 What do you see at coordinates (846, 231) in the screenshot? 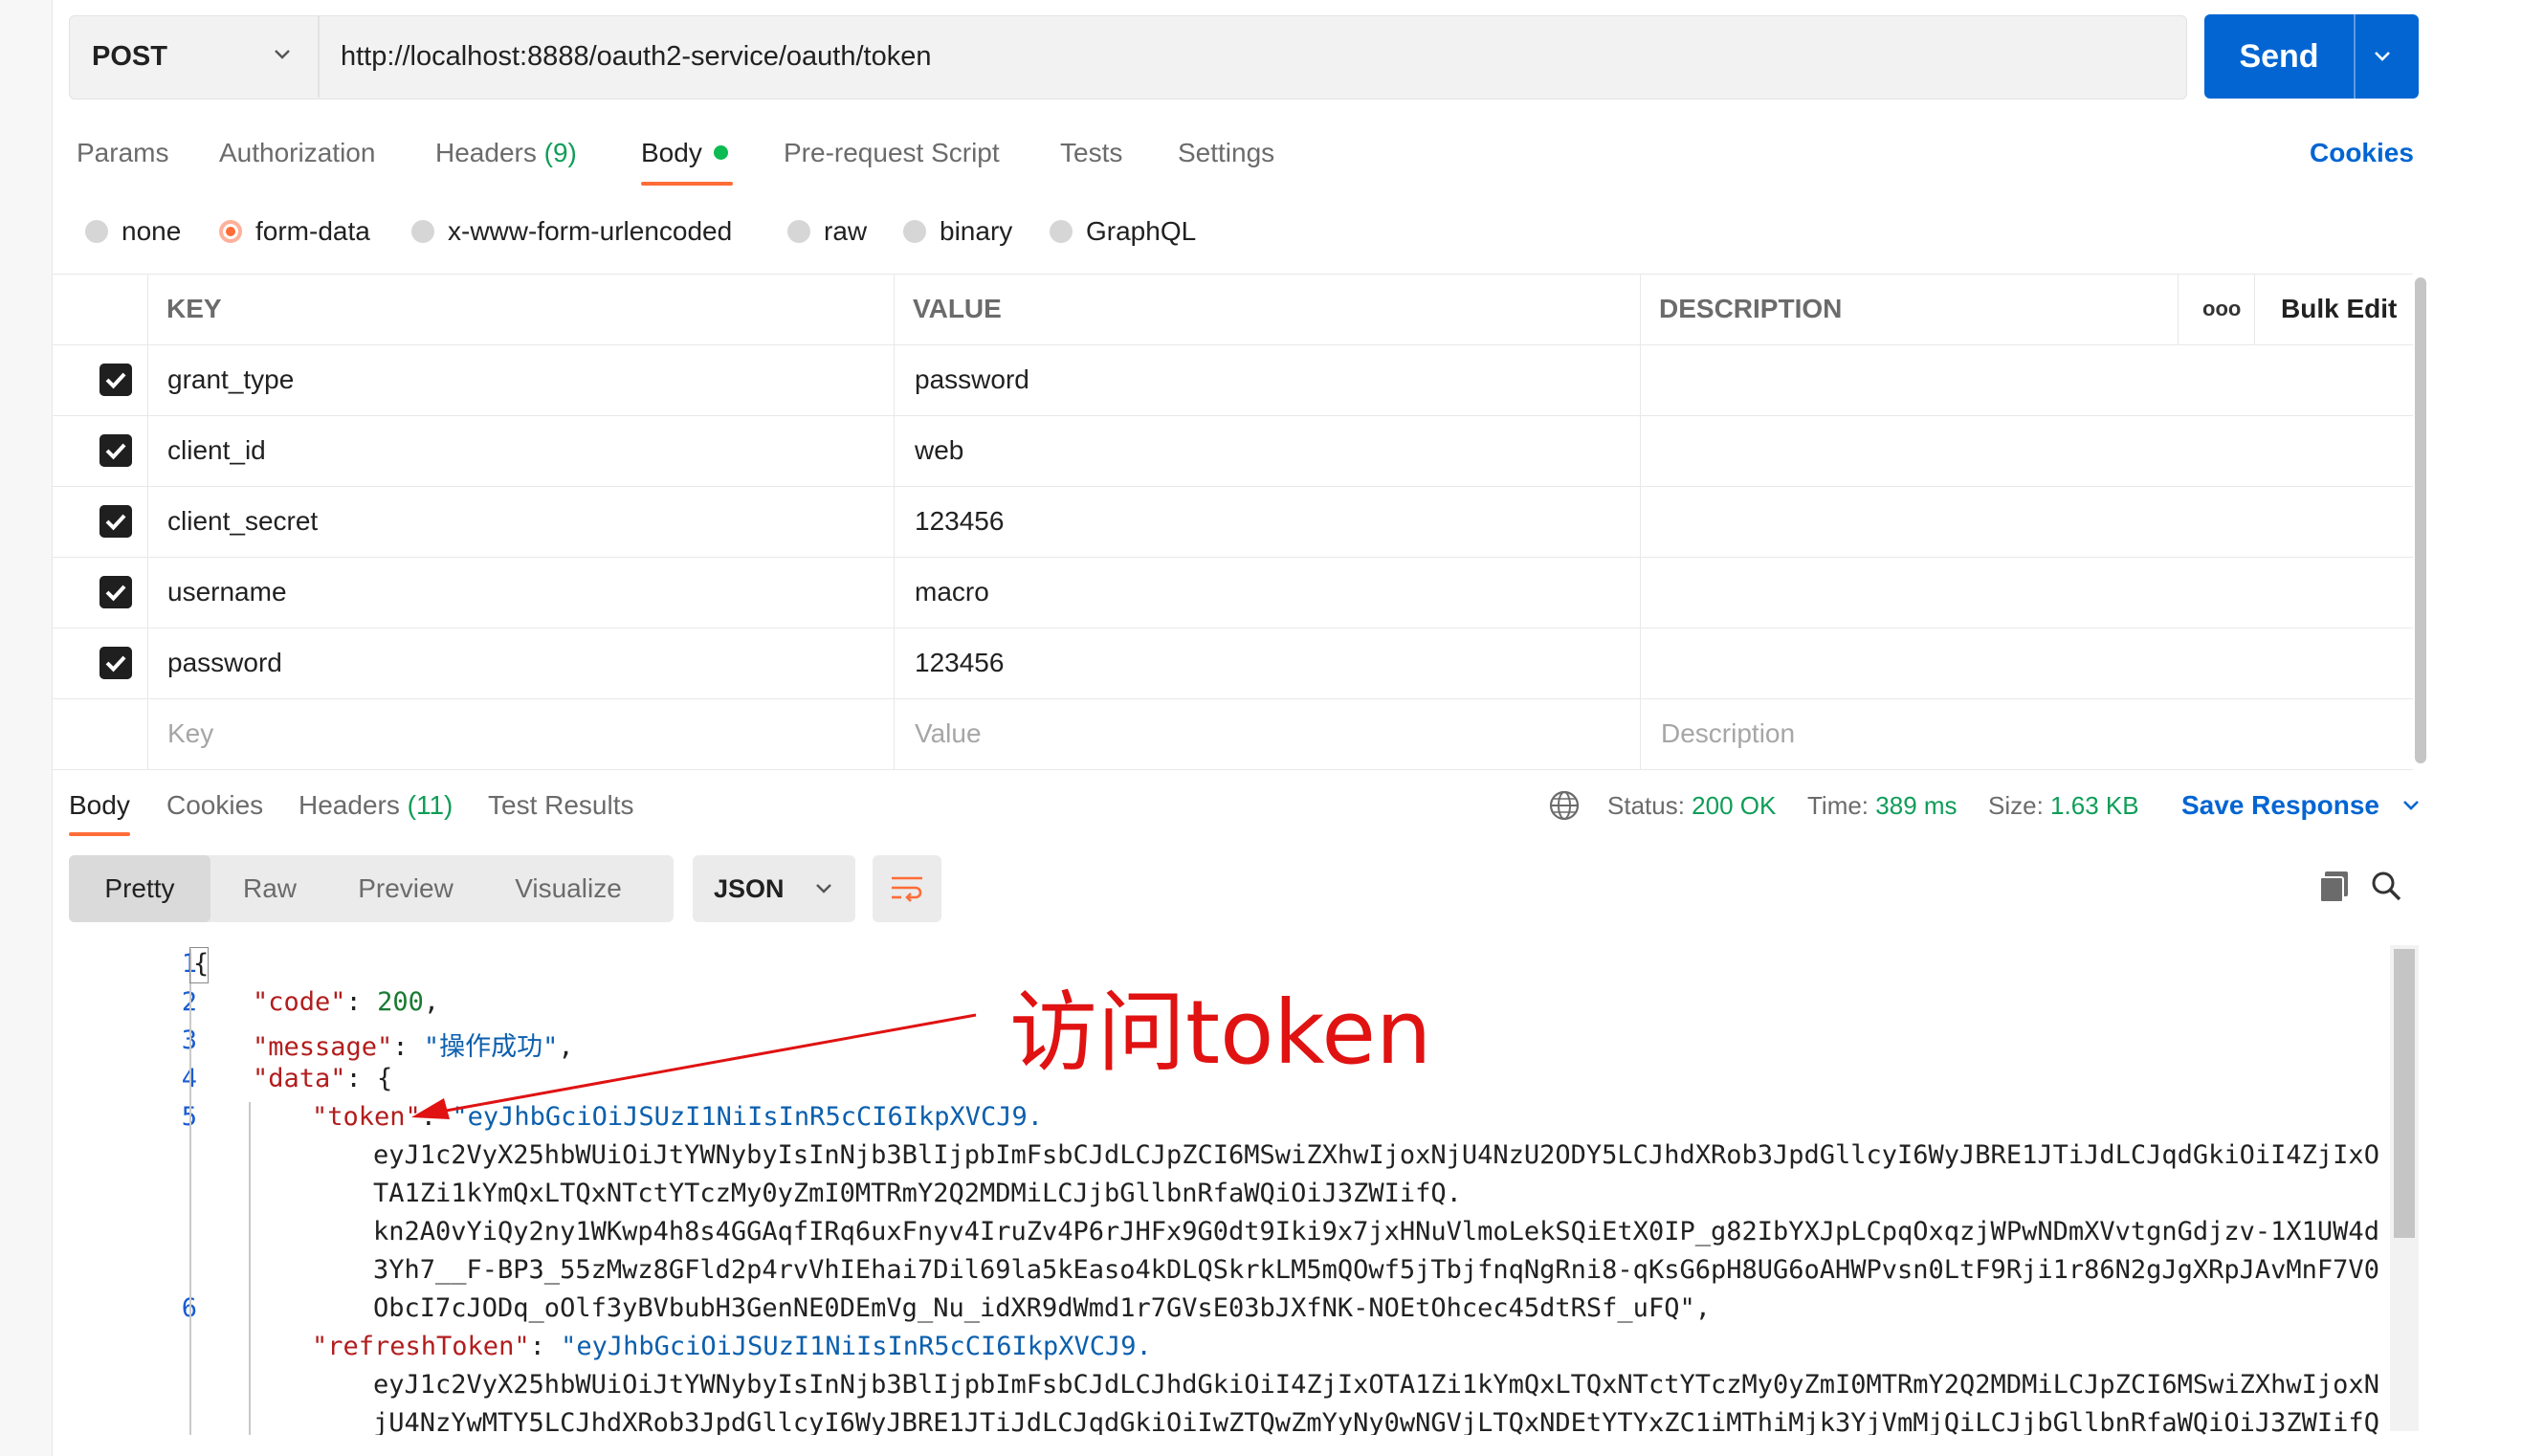
I see `radio-label: raw` at bounding box center [846, 231].